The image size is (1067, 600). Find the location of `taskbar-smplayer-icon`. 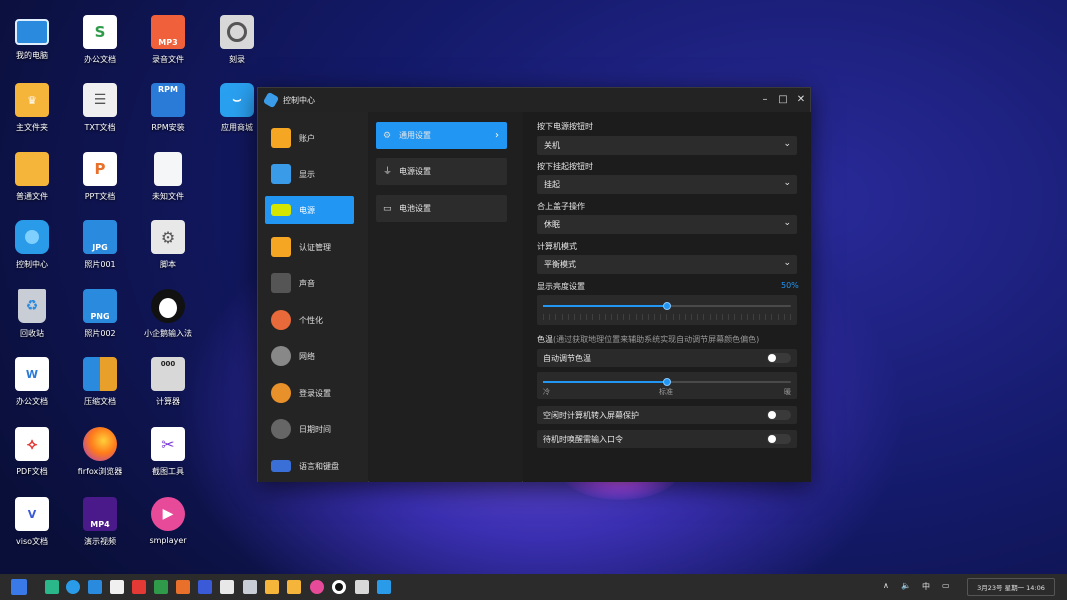

taskbar-smplayer-icon is located at coordinates (317, 587).